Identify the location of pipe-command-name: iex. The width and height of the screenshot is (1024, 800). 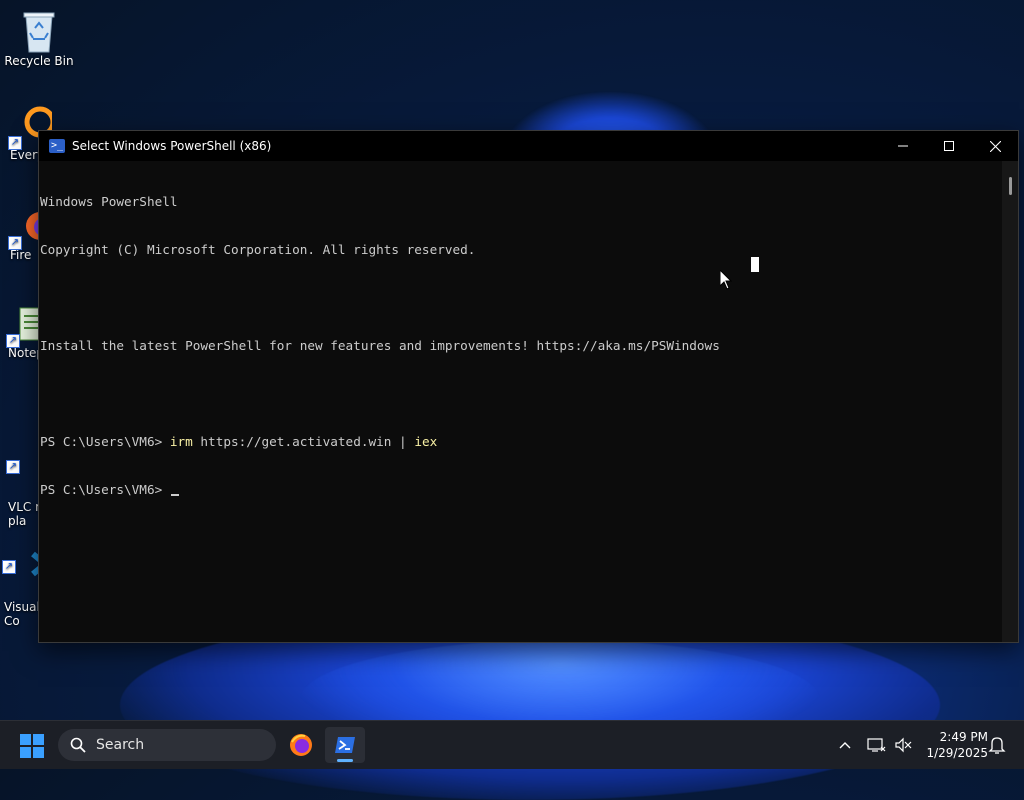
(426, 441).